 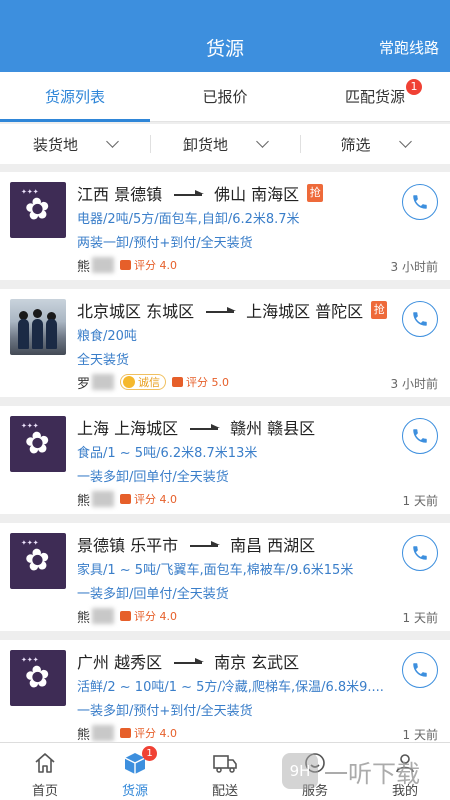 I want to click on tab-label: 货源列表, so click(x=74, y=97).